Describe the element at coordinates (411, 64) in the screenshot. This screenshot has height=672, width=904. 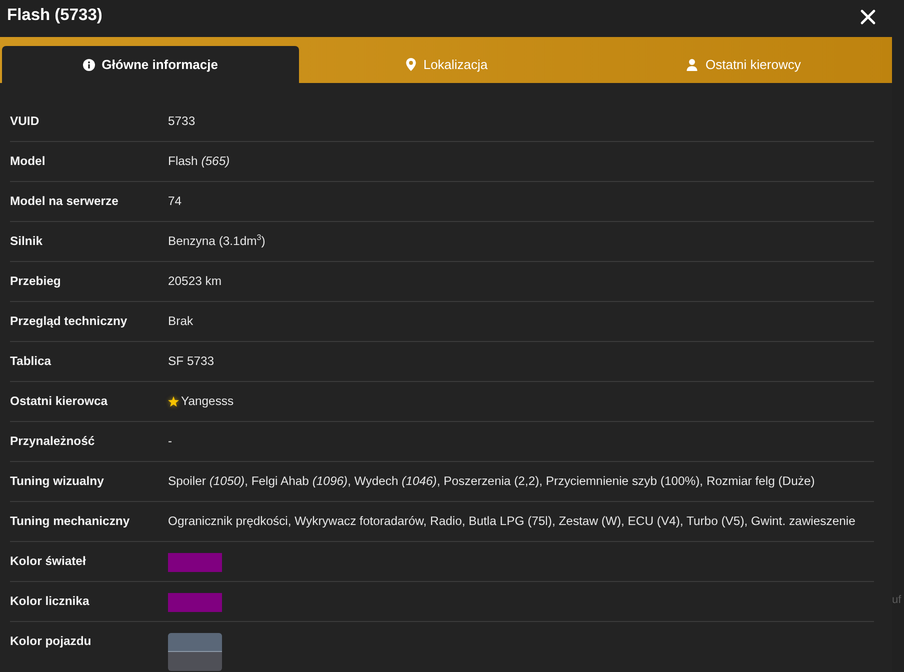
I see `location-pin-icon` at that location.